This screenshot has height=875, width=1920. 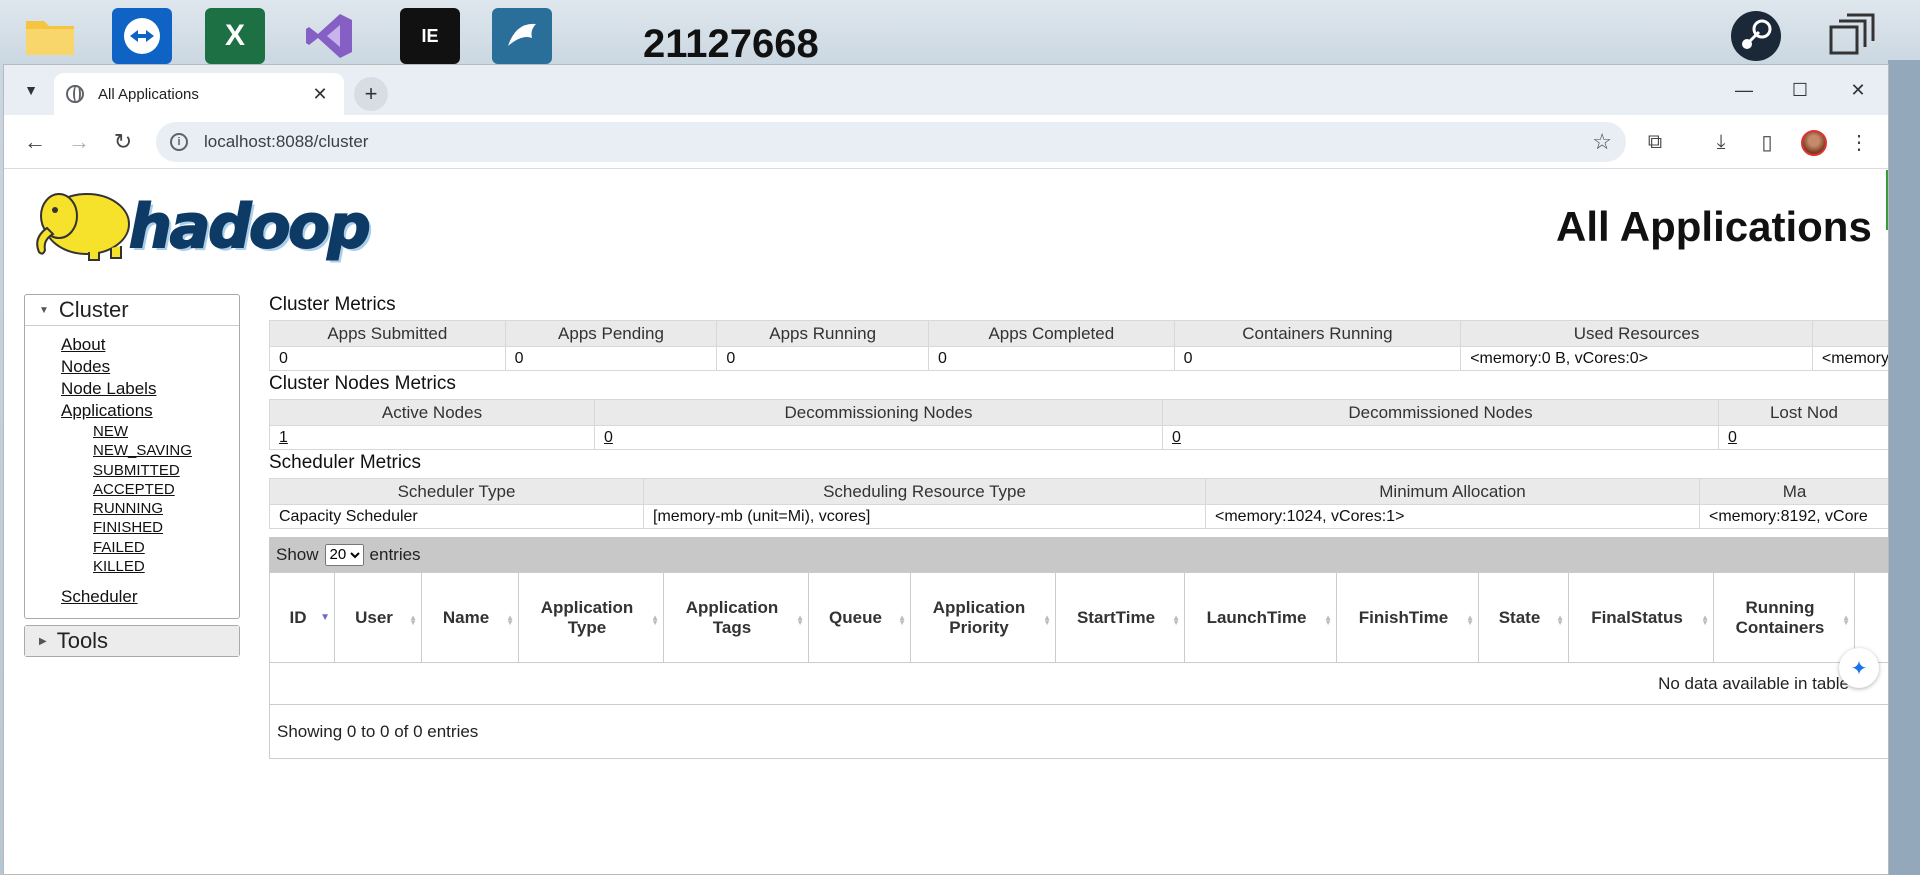 I want to click on desktop-edge, so click(x=1904, y=467).